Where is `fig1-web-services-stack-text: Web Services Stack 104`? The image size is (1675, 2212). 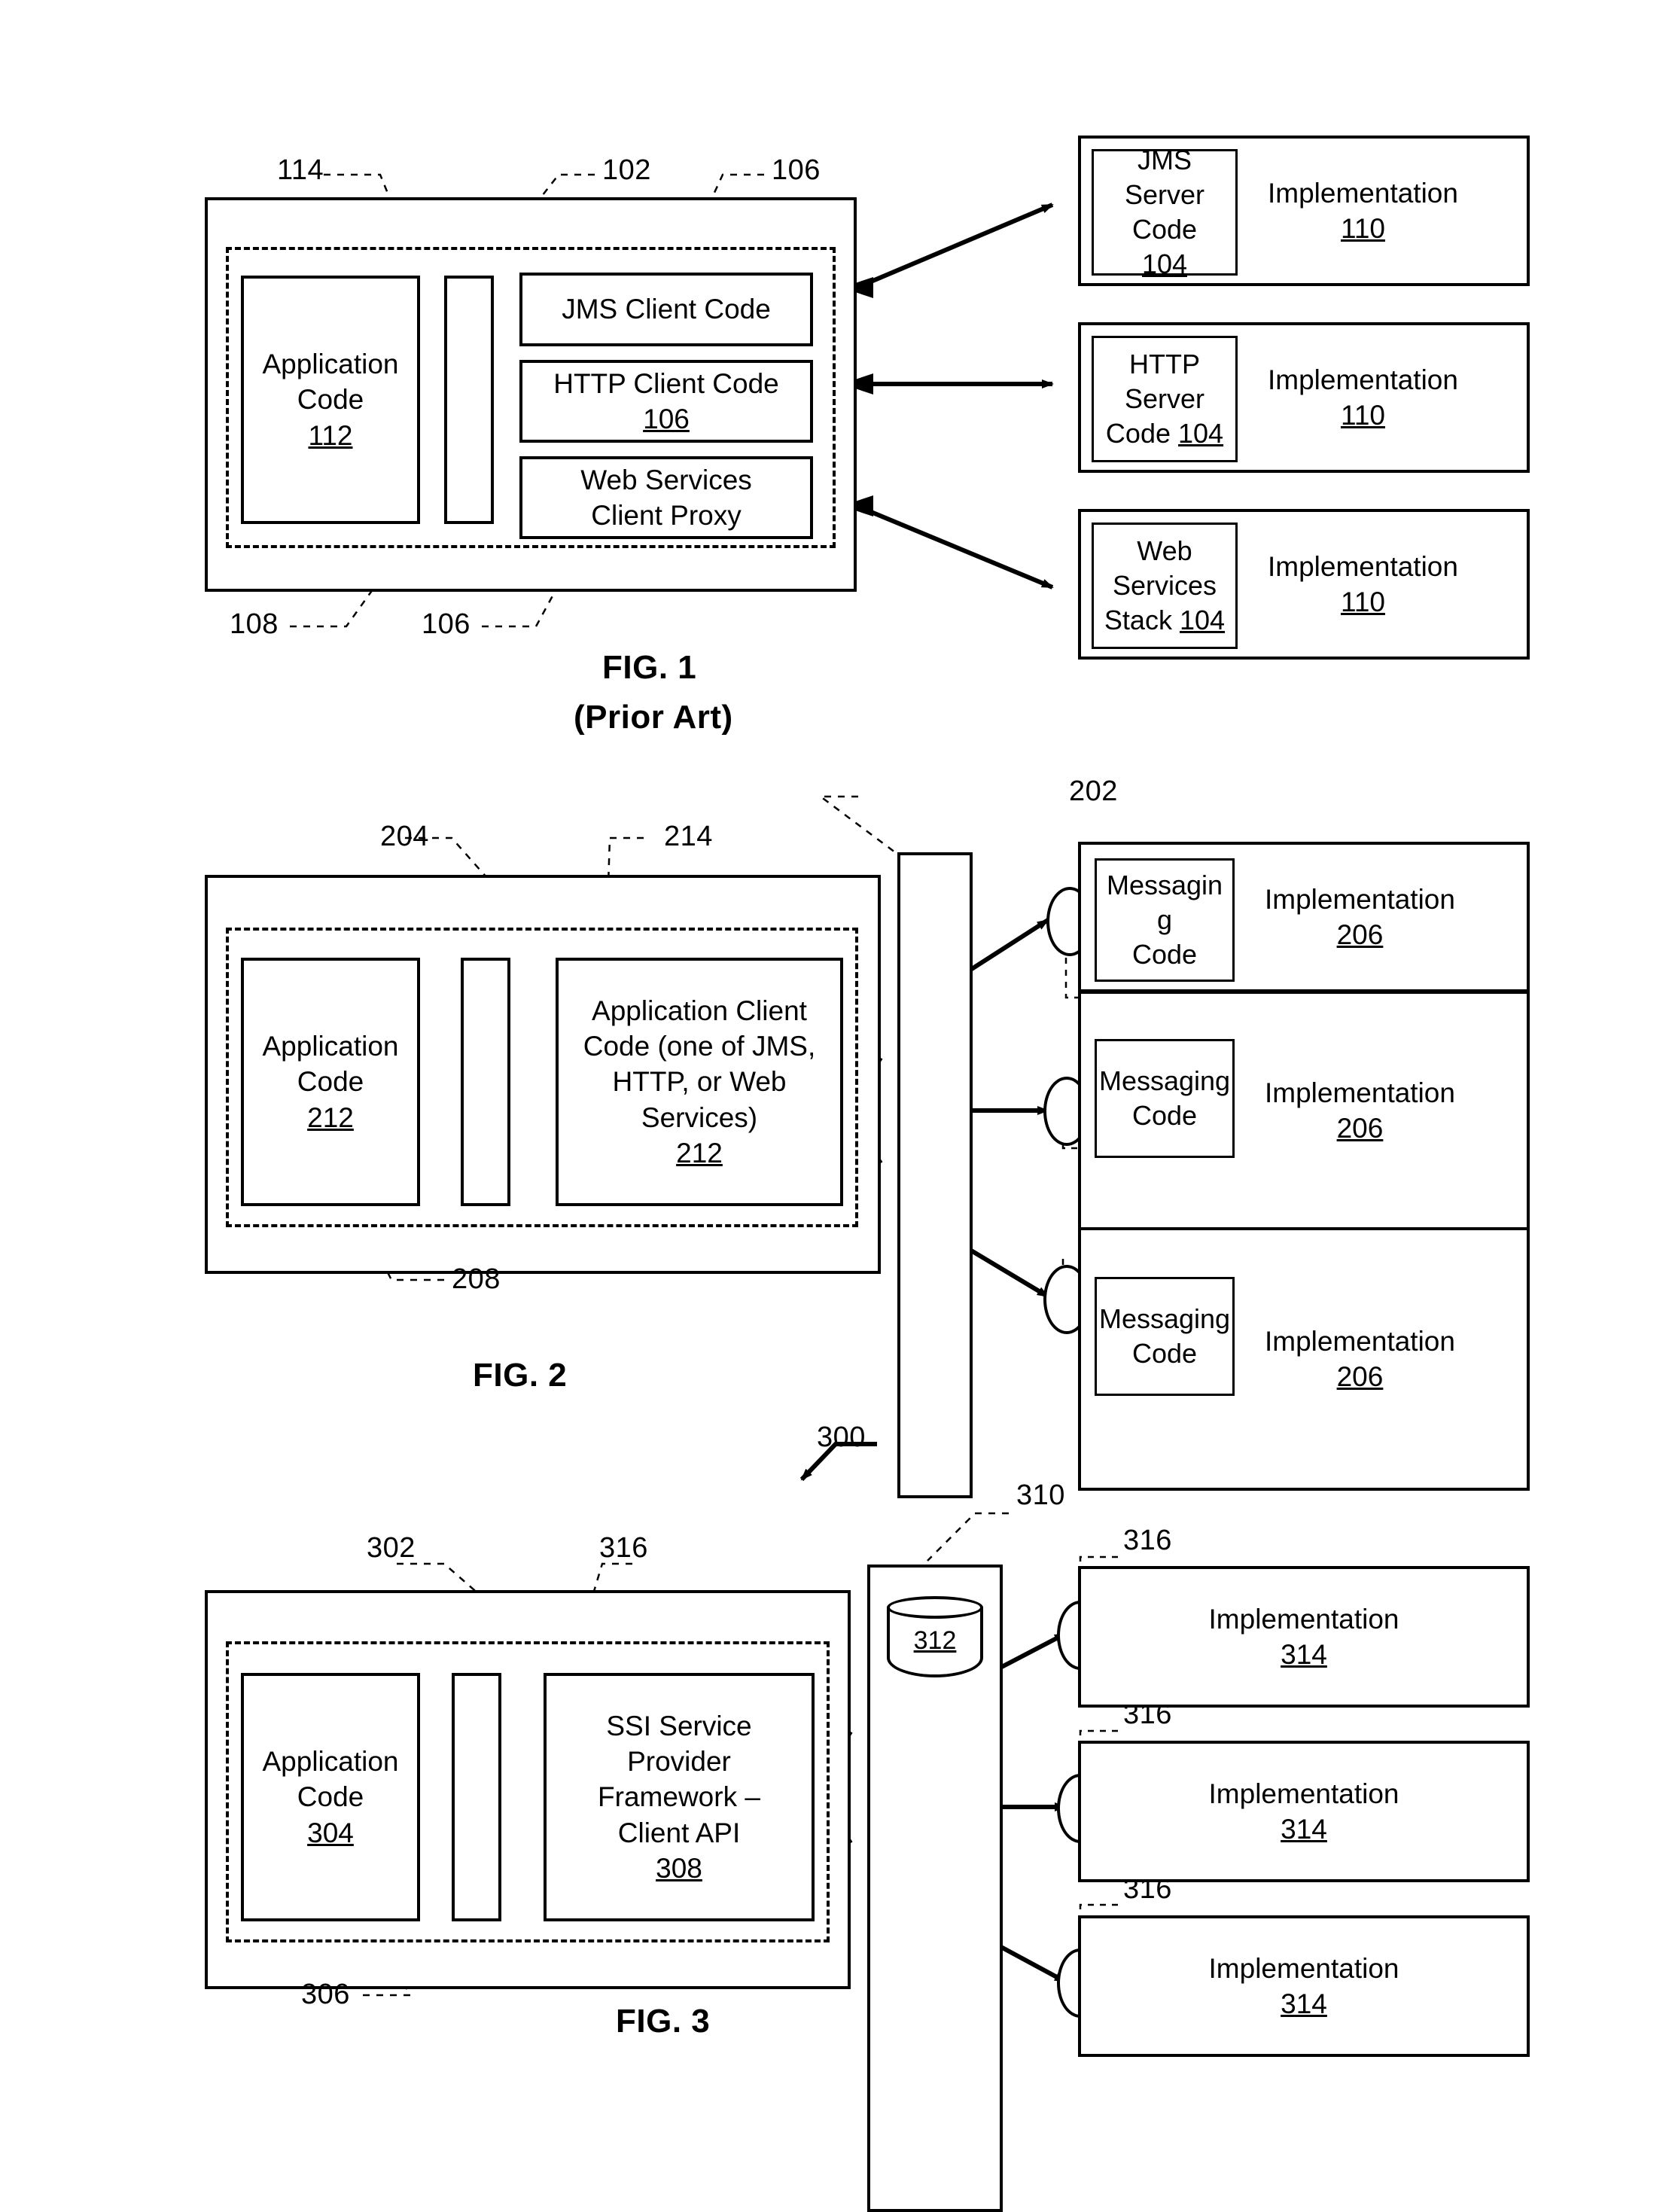 fig1-web-services-stack-text: Web Services Stack 104 is located at coordinates (1165, 585).